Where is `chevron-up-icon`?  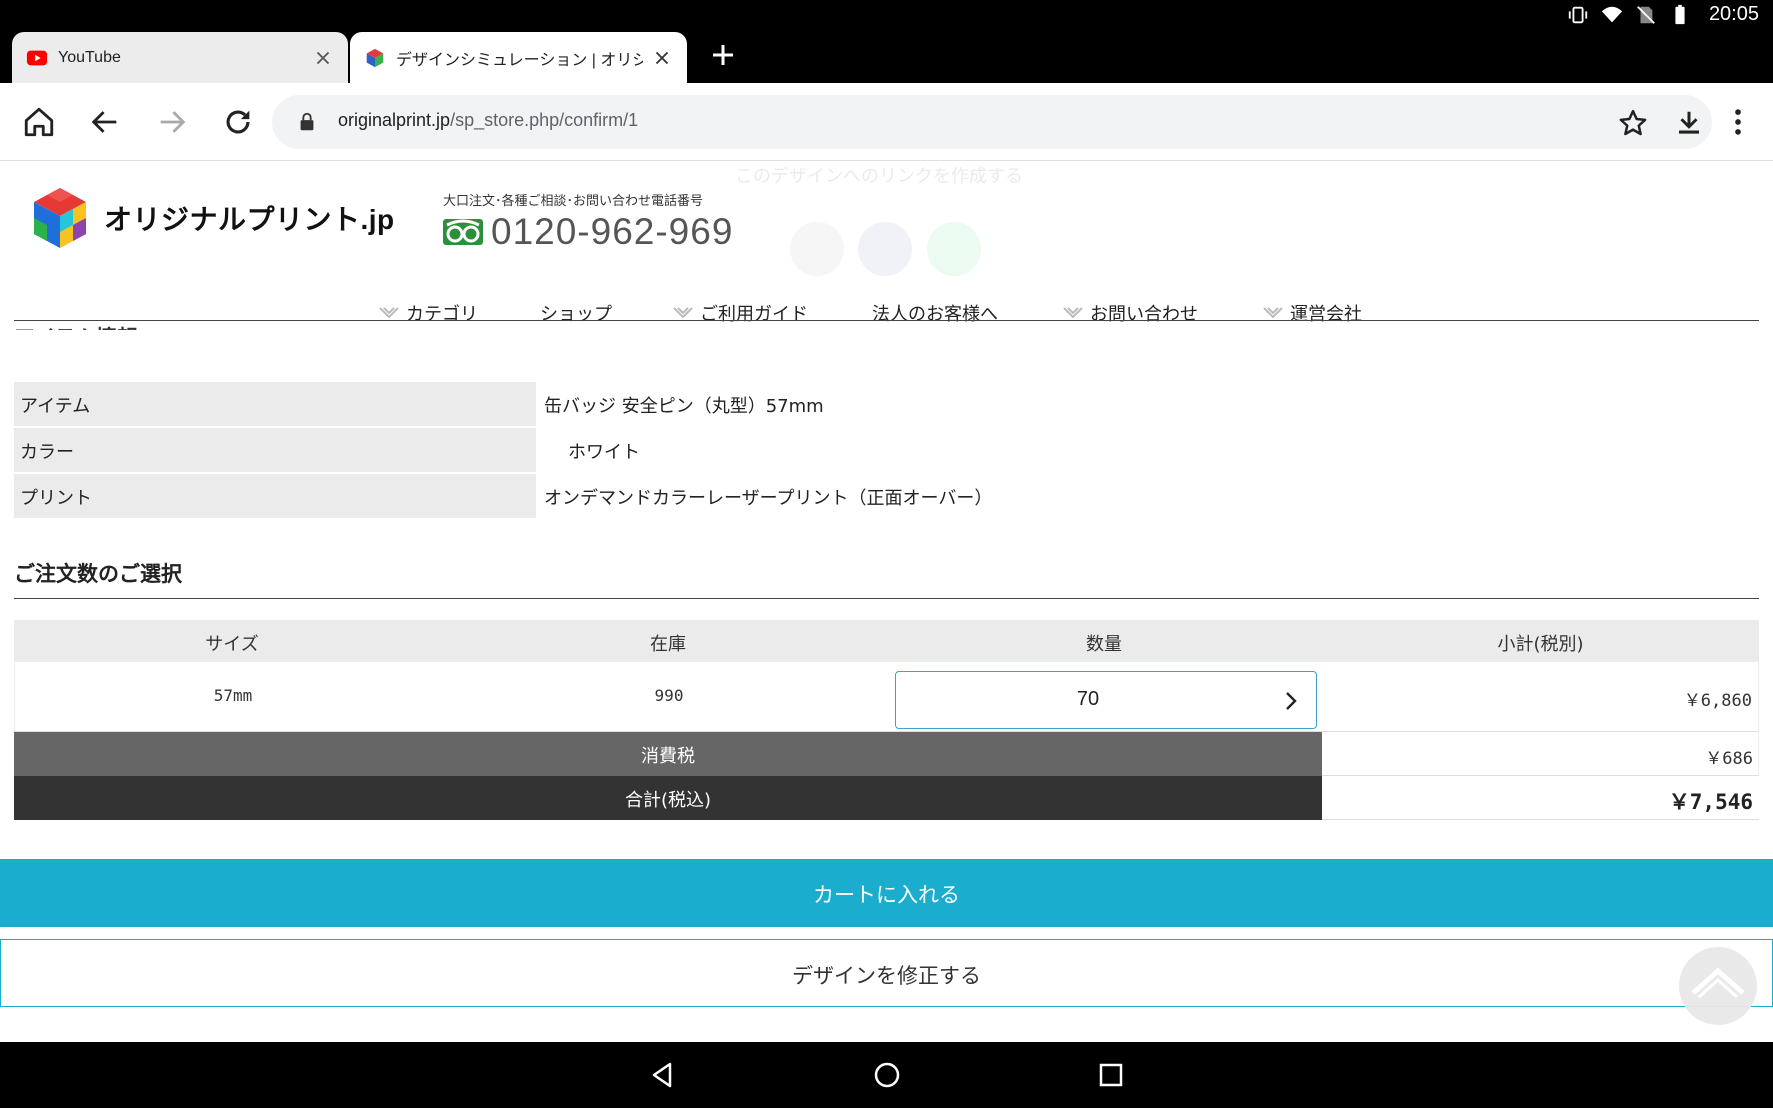 chevron-up-icon is located at coordinates (1718, 983).